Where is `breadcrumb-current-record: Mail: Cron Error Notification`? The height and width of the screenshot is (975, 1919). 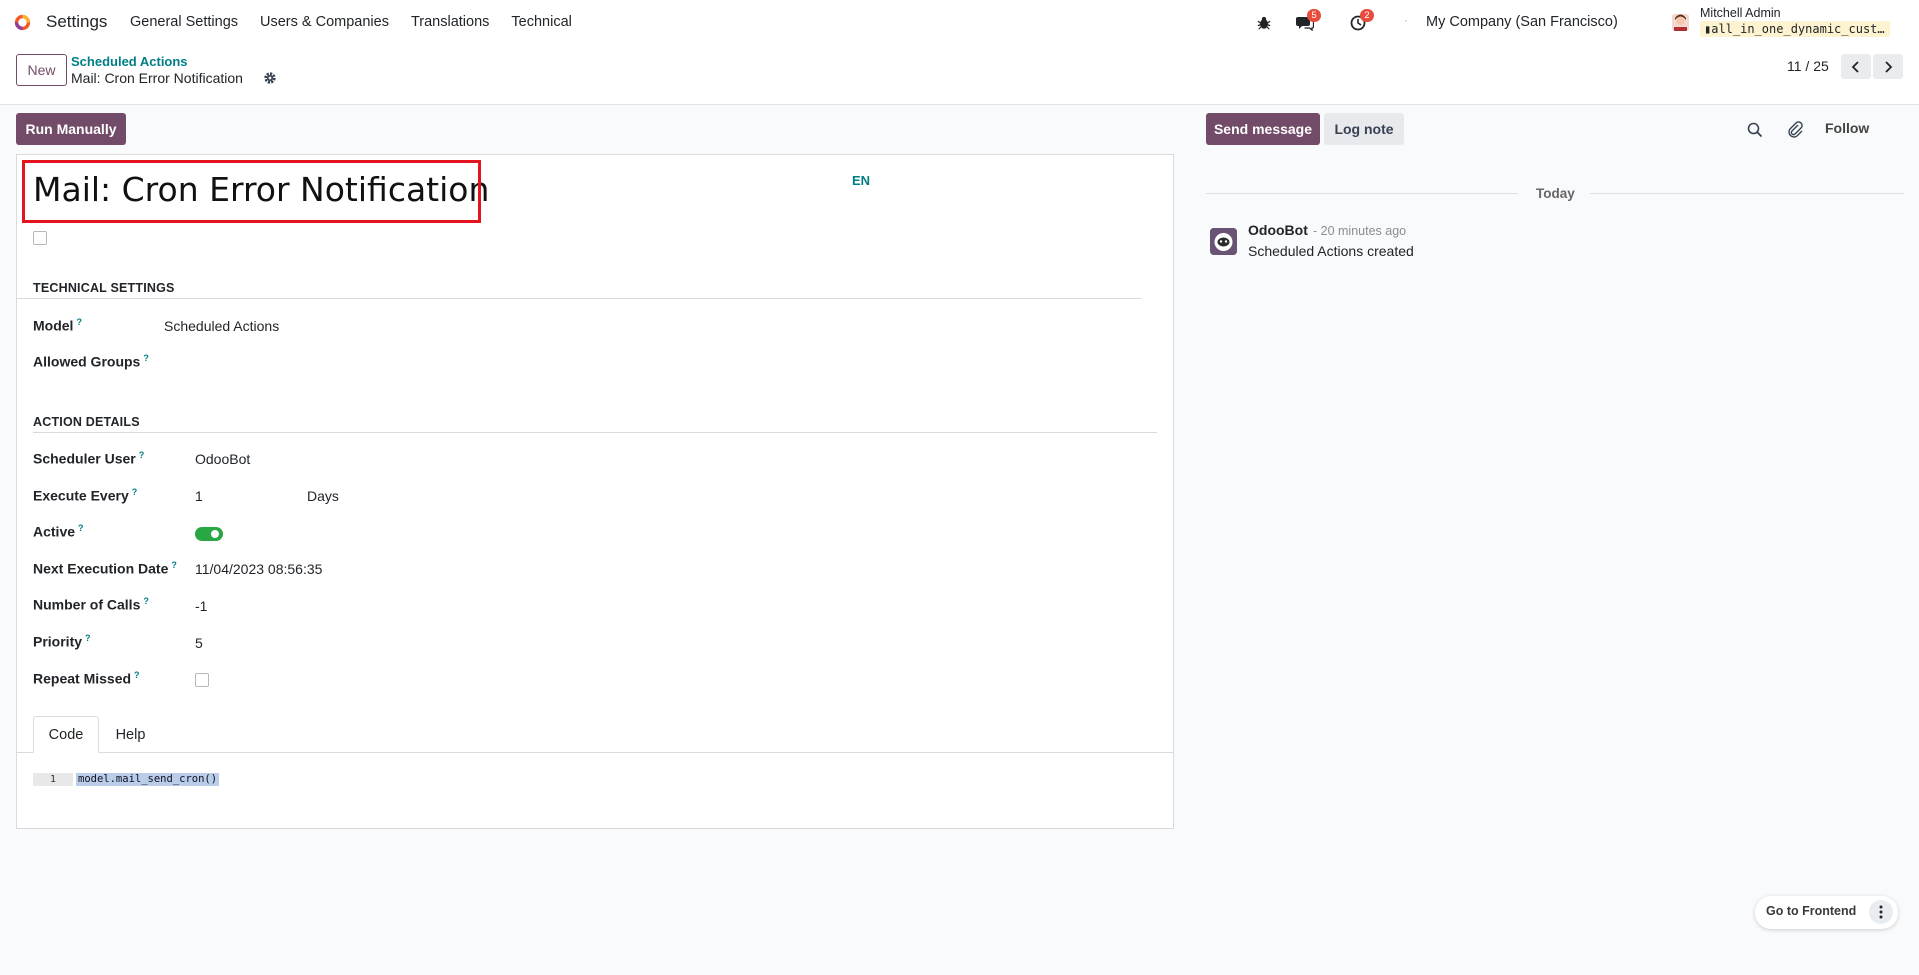
breadcrumb-current-record: Mail: Cron Error Notification is located at coordinates (157, 78).